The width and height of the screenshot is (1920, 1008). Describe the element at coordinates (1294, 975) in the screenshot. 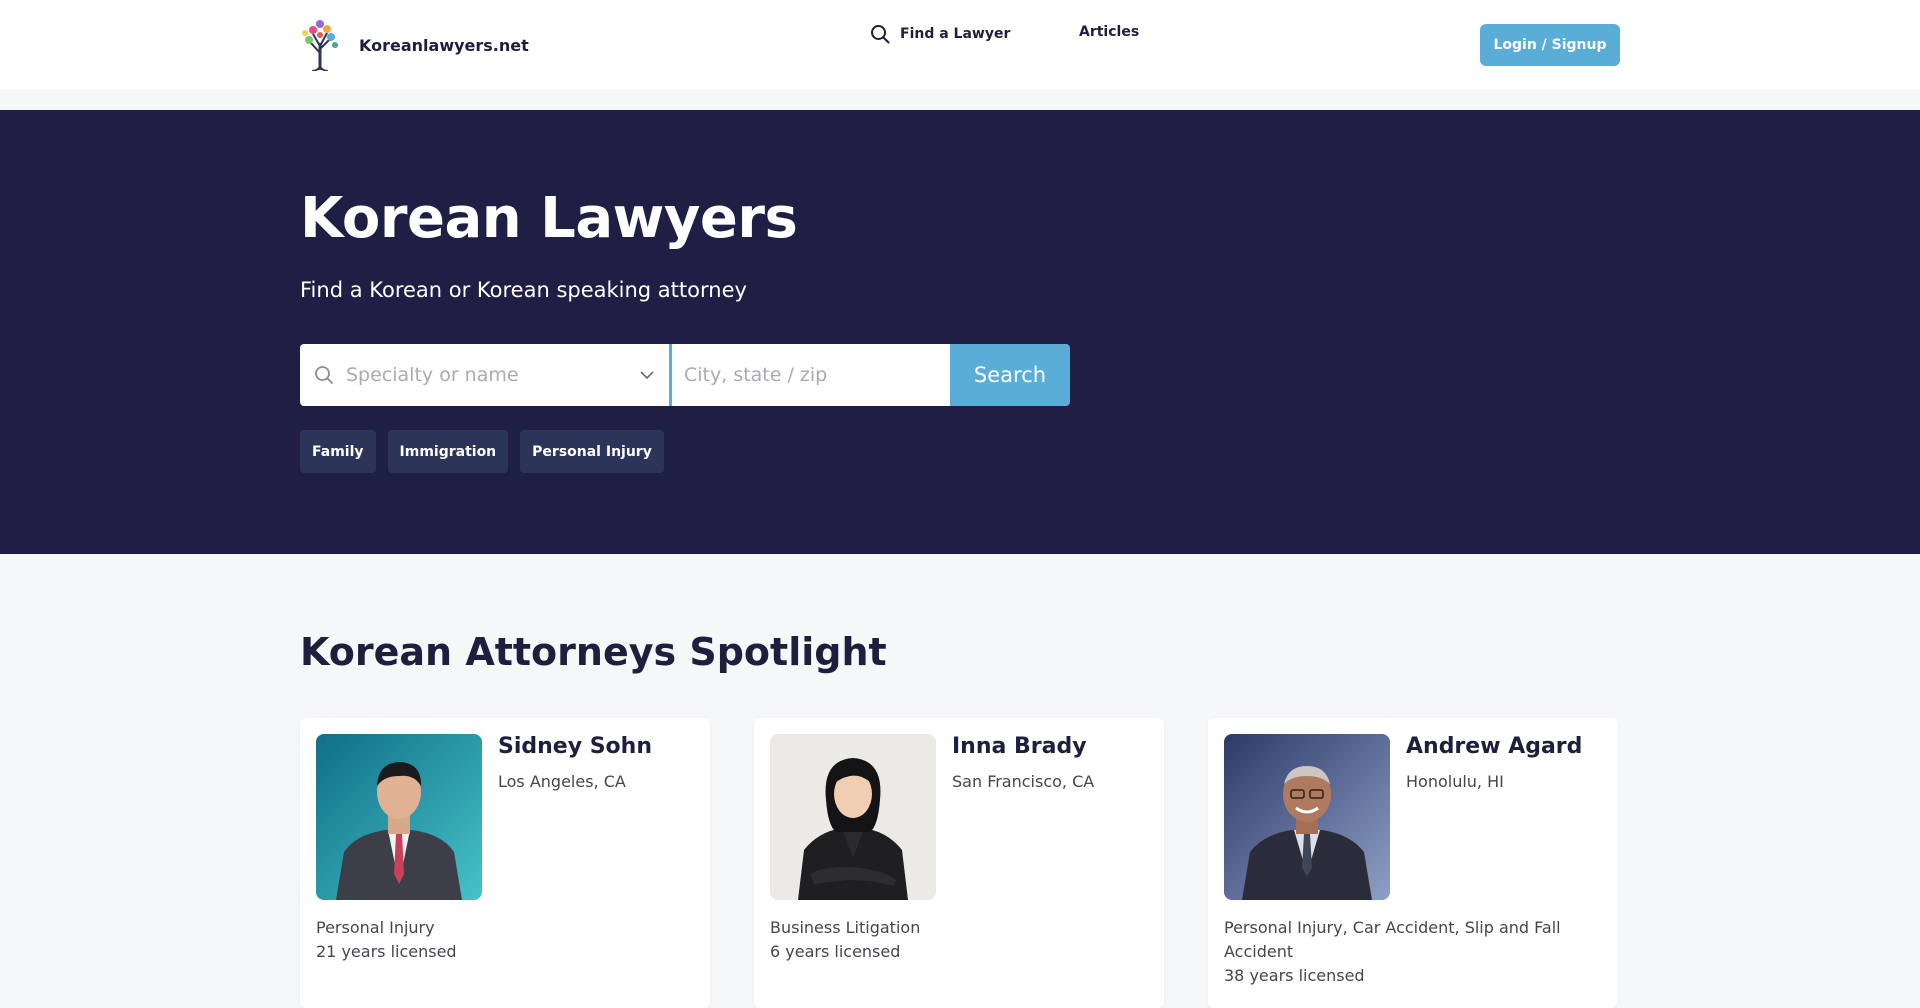

I see `attorney-years-licensed: 38 years licensed` at that location.